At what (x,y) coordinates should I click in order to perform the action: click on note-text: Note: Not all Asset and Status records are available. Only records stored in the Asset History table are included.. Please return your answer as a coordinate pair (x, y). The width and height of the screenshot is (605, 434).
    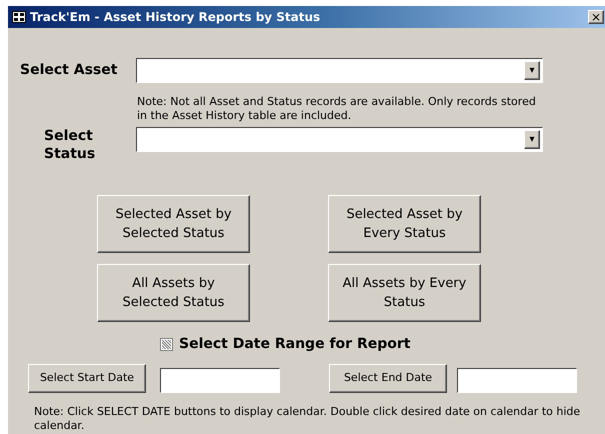
    Looking at the image, I should click on (337, 109).